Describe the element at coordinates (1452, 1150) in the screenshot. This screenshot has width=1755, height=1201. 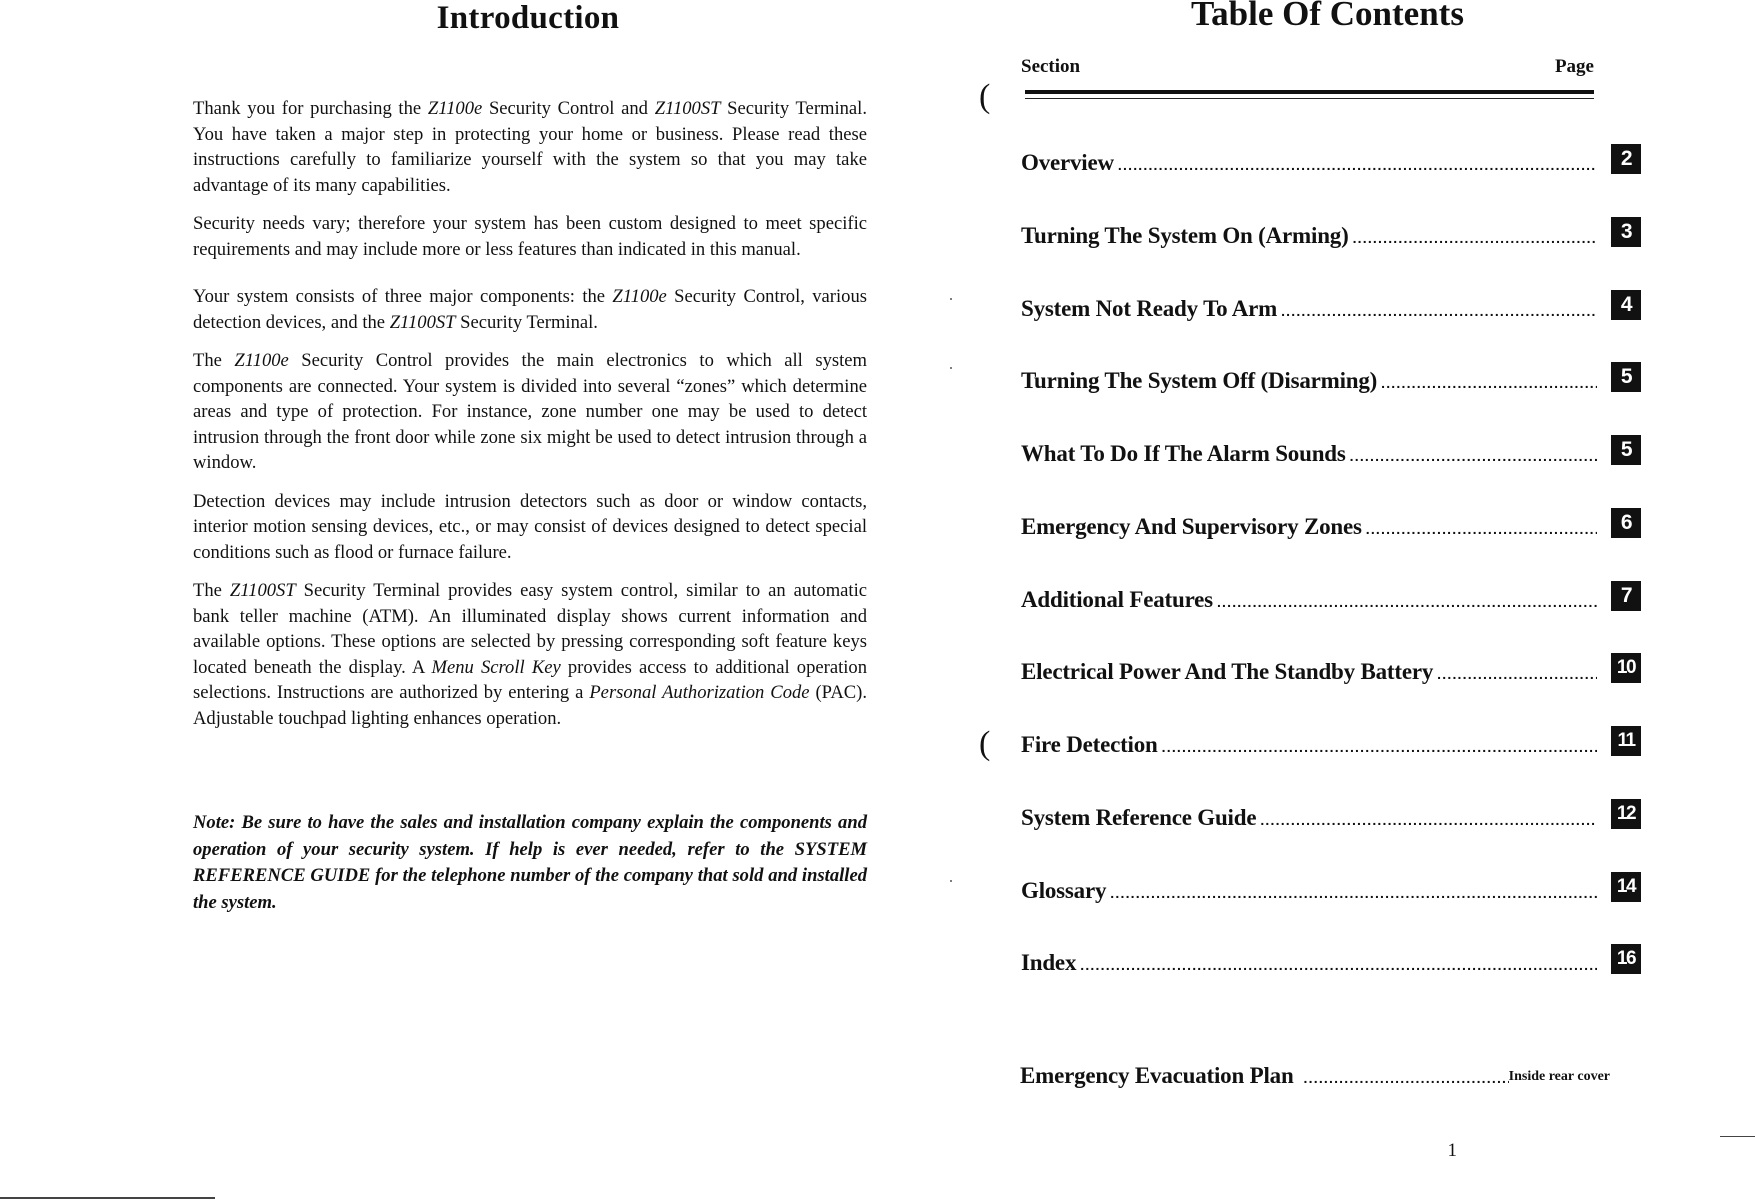
I see `page-number: 1` at that location.